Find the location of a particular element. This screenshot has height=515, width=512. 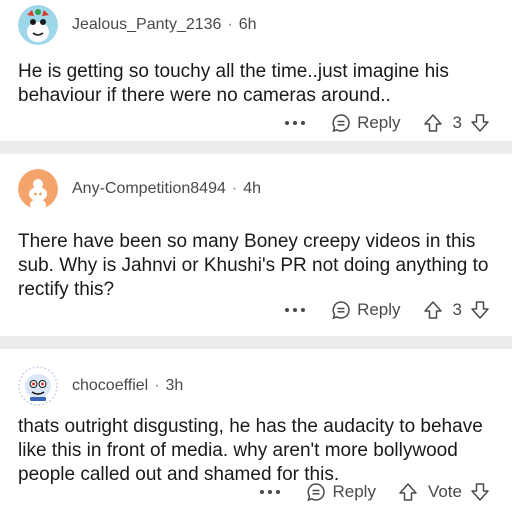

comment-header: Jealous_Panty_2136 · 6h is located at coordinates (137, 25).